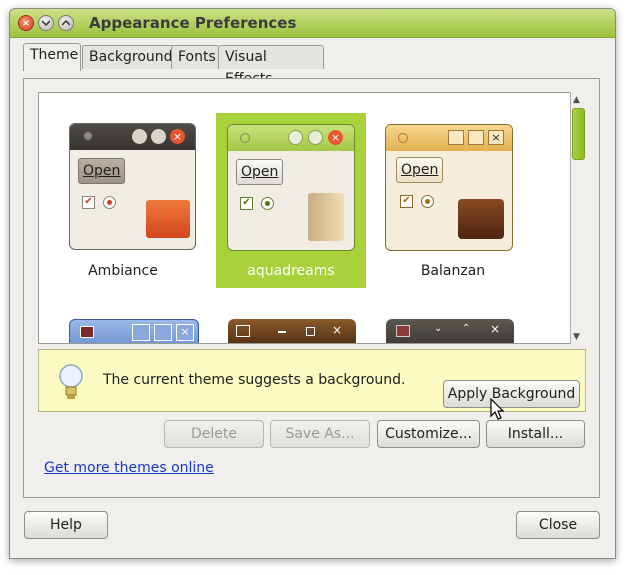 The image size is (632, 575). I want to click on delete-label: Delete, so click(214, 434).